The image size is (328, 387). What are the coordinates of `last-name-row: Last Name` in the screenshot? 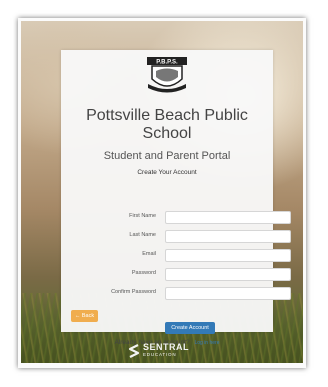 It's located at (179, 236).